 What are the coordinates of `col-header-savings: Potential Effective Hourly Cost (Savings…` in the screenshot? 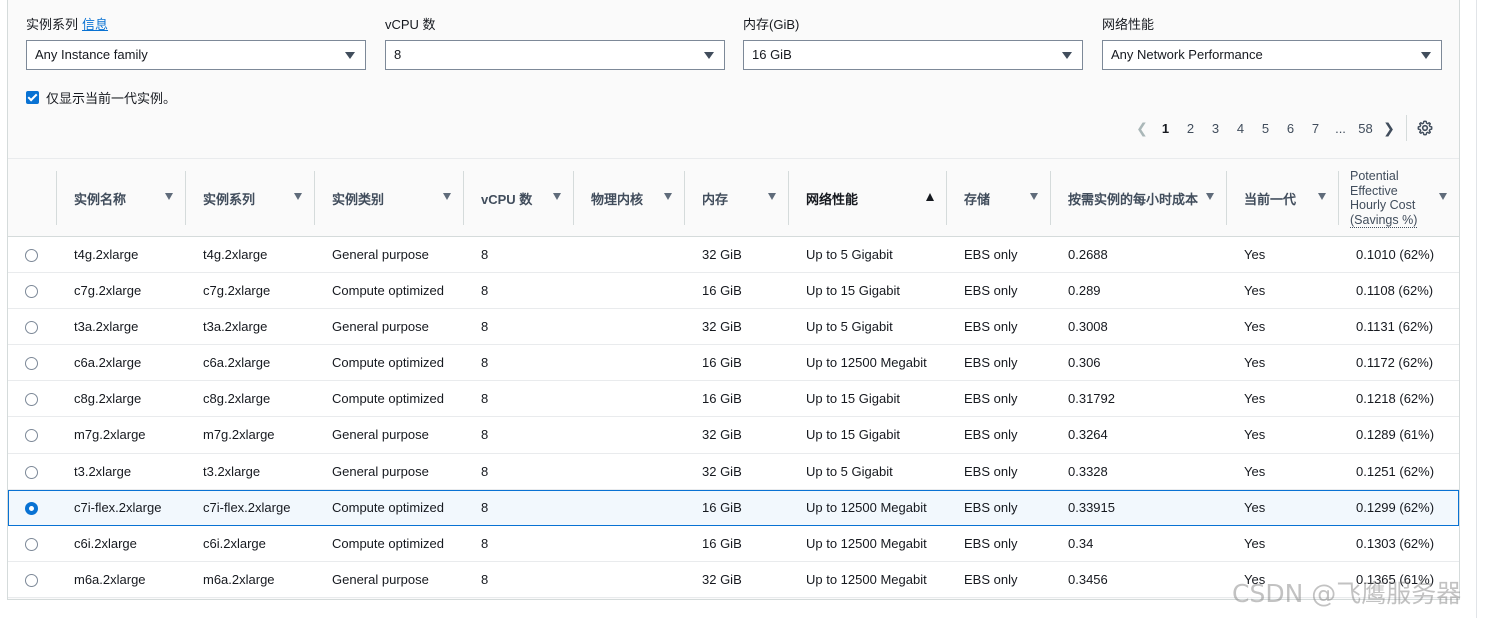 It's located at (1398, 198).